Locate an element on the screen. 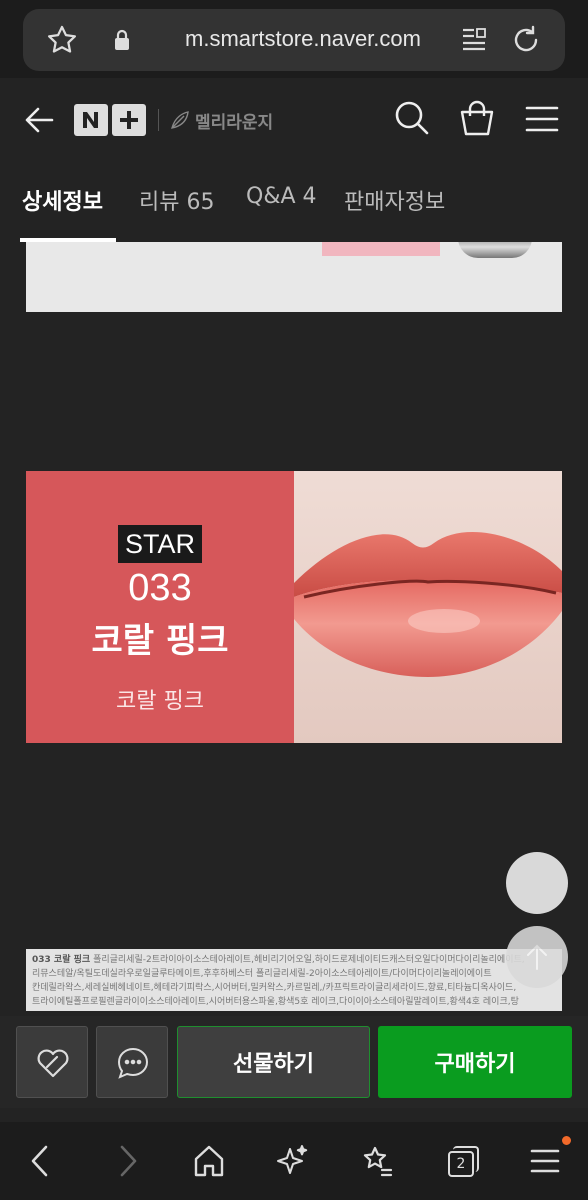  tab-qna: Q&A 4 is located at coordinates (281, 196).